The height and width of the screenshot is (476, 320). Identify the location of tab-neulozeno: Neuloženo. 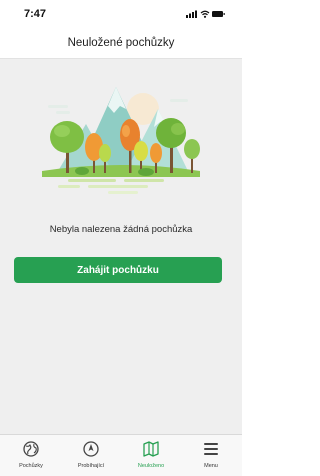
(151, 455).